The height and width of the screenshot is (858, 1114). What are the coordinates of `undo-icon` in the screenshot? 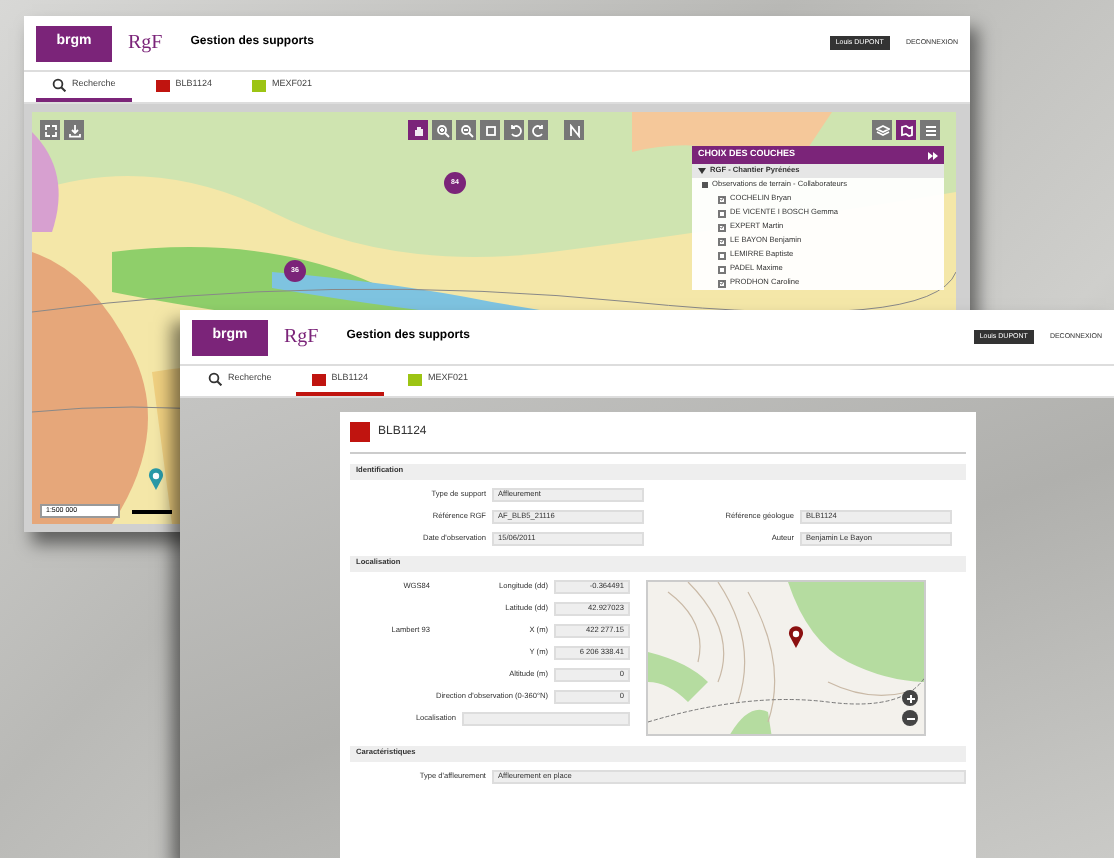 It's located at (514, 130).